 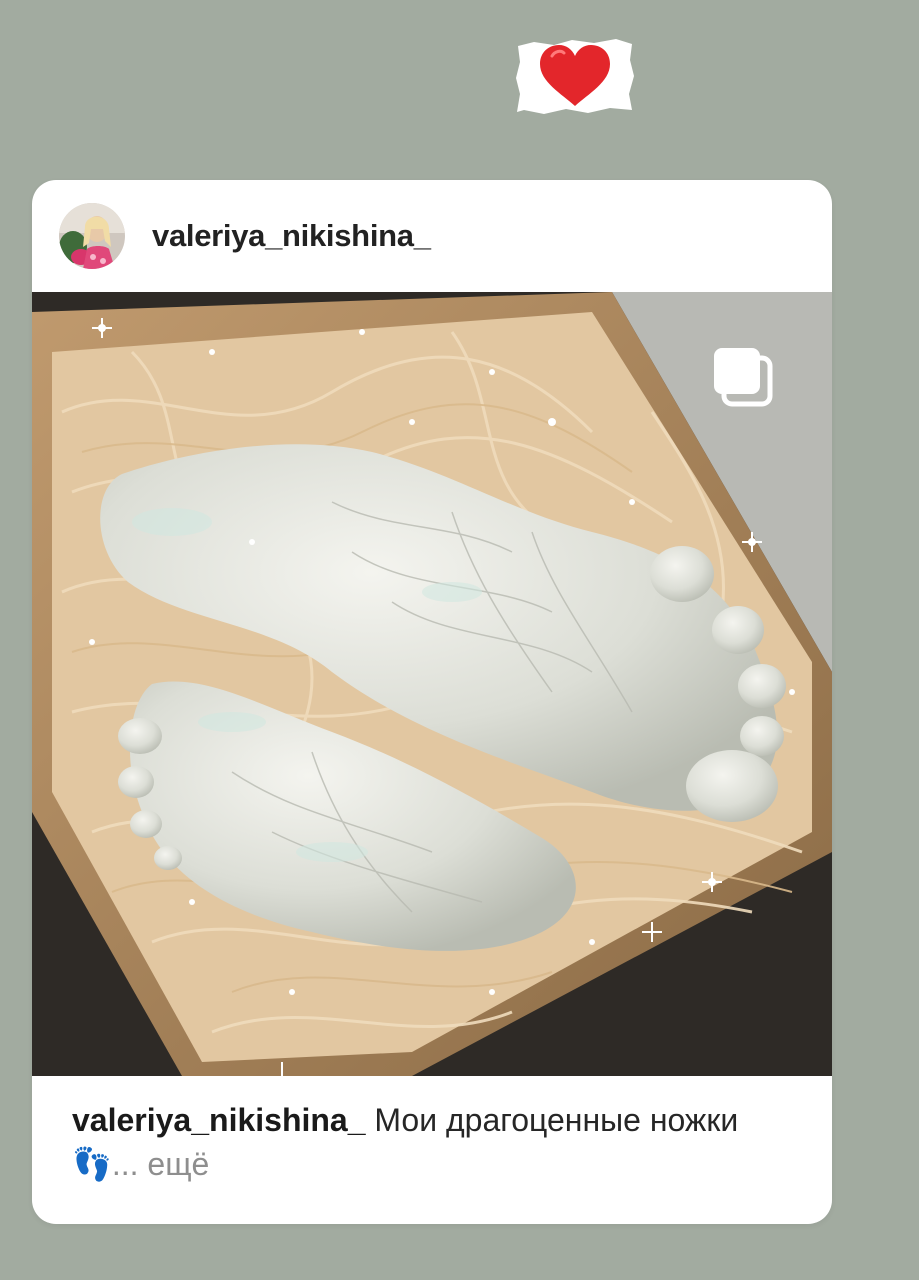 I want to click on post-username: valeriya_nikishina_, so click(x=291, y=236).